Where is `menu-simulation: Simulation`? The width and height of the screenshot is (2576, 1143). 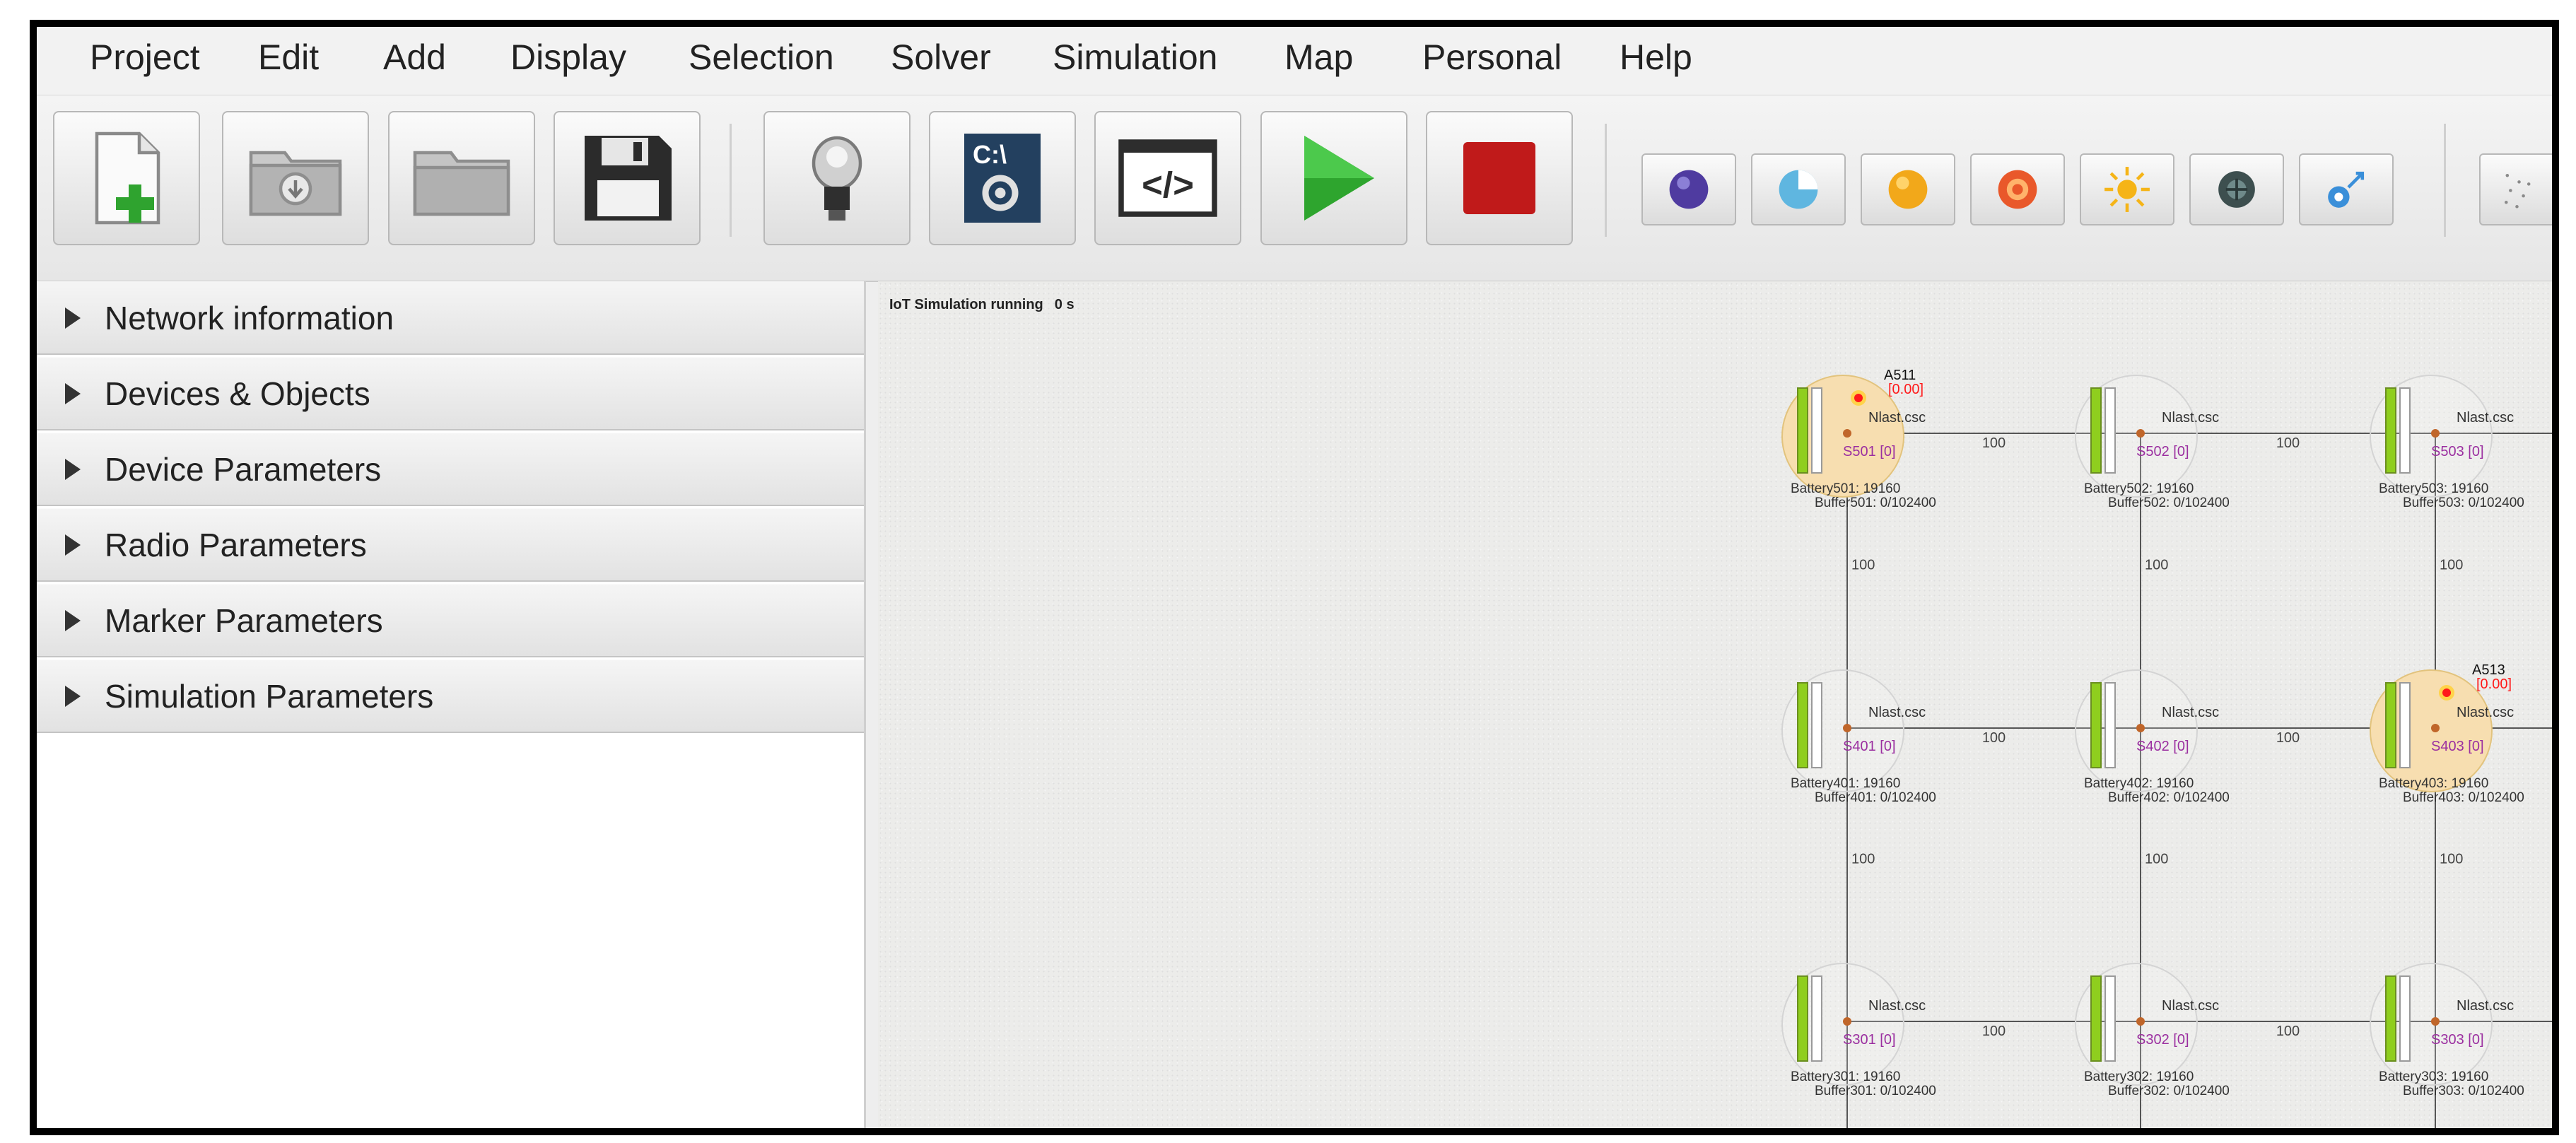
menu-simulation: Simulation is located at coordinates (1135, 58).